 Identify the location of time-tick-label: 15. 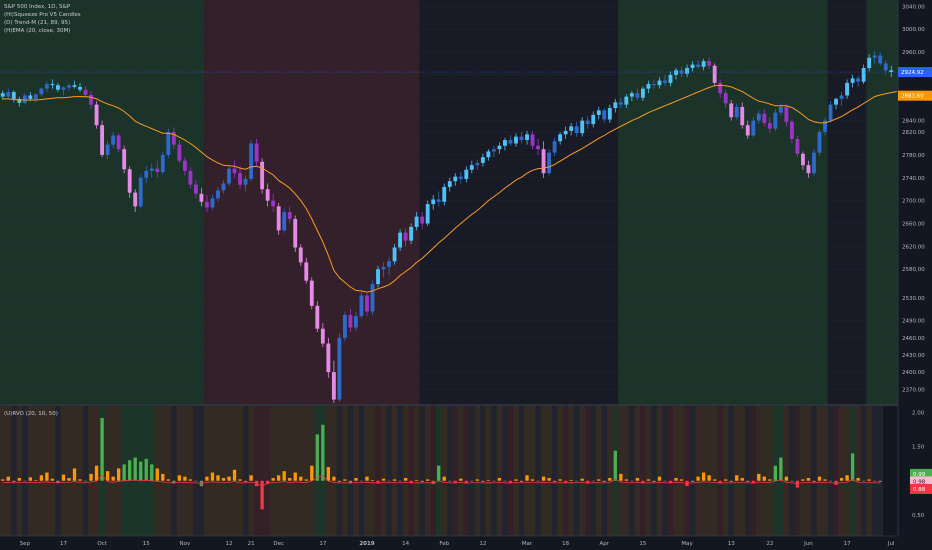
(642, 544).